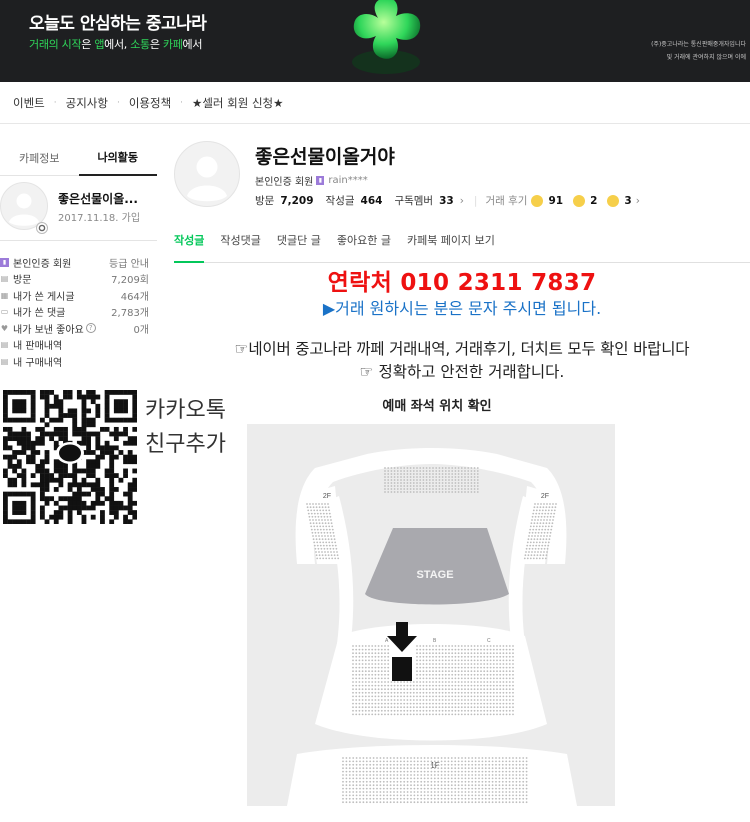 This screenshot has height=822, width=750. I want to click on profile-user-id: rain****, so click(348, 180).